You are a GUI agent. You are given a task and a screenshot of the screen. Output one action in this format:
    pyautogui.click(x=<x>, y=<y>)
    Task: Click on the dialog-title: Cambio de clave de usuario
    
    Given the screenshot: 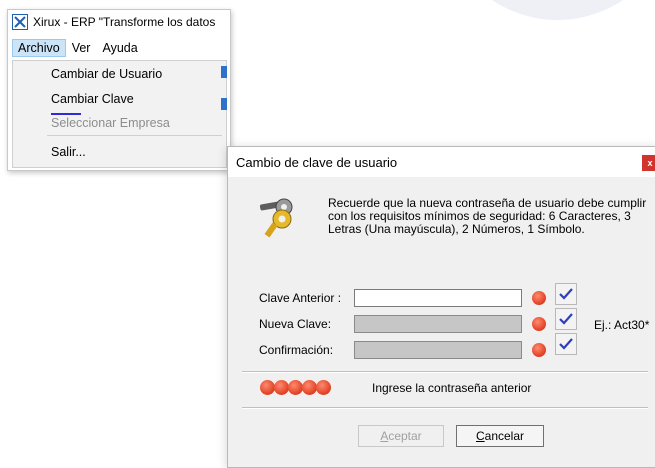 What is the action you would take?
    pyautogui.click(x=317, y=162)
    